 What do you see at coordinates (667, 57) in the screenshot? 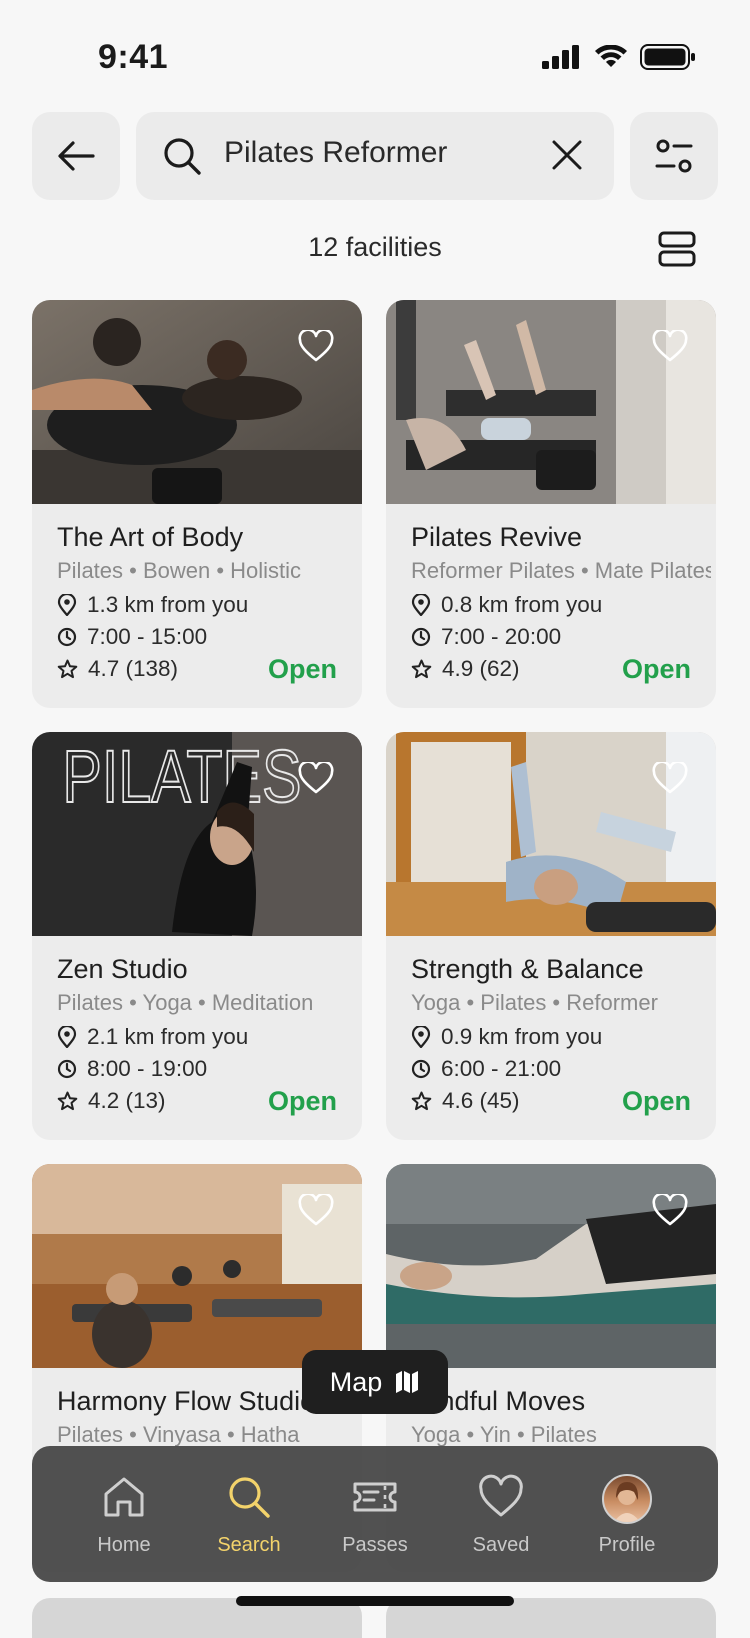
I see `battery-icon` at bounding box center [667, 57].